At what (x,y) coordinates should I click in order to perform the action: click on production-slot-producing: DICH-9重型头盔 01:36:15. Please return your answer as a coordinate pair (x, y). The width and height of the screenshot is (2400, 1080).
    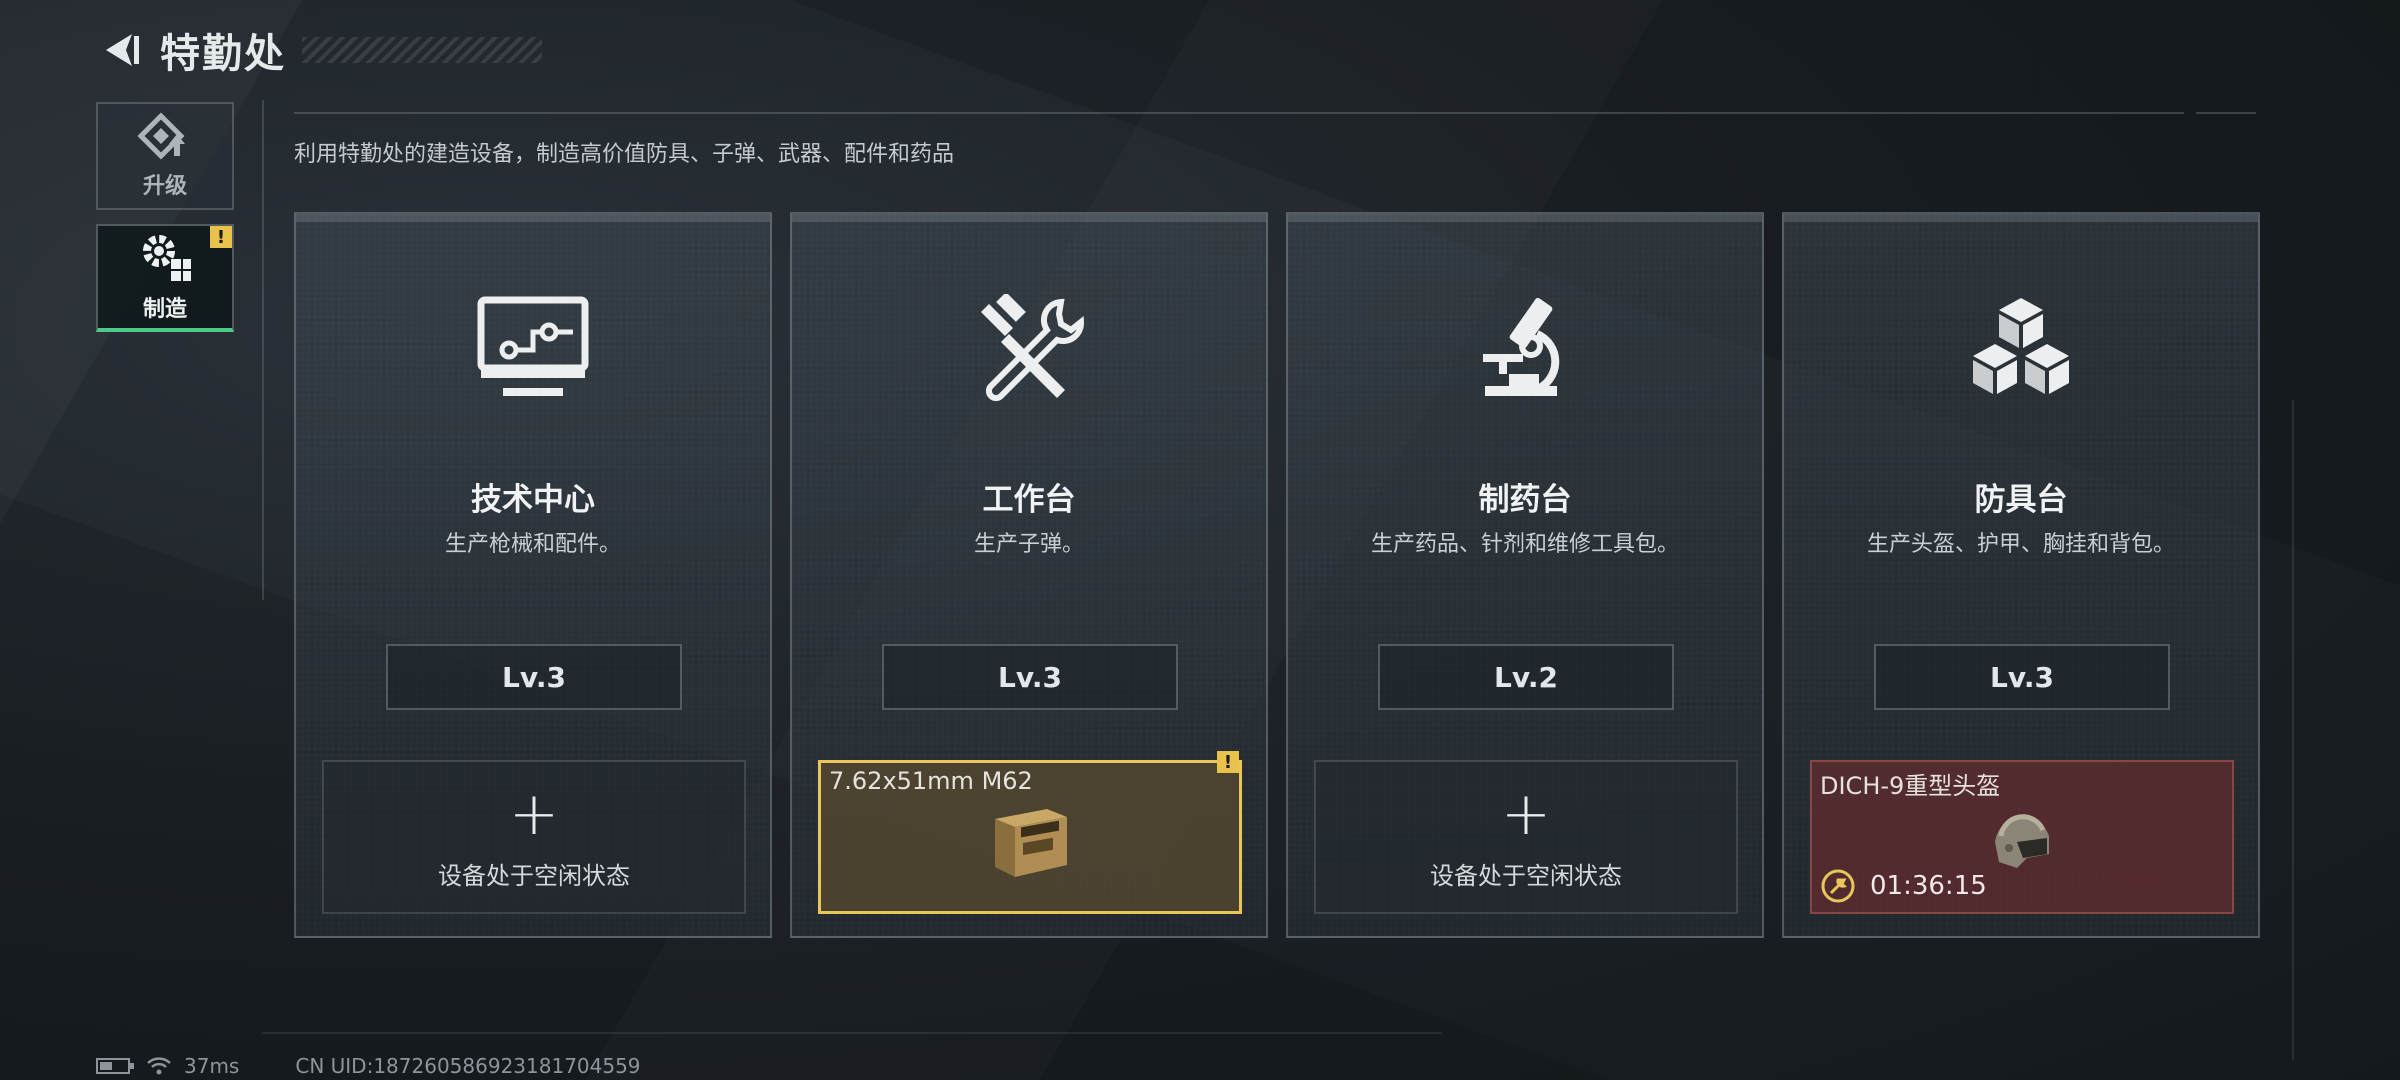
    Looking at the image, I should click on (2022, 837).